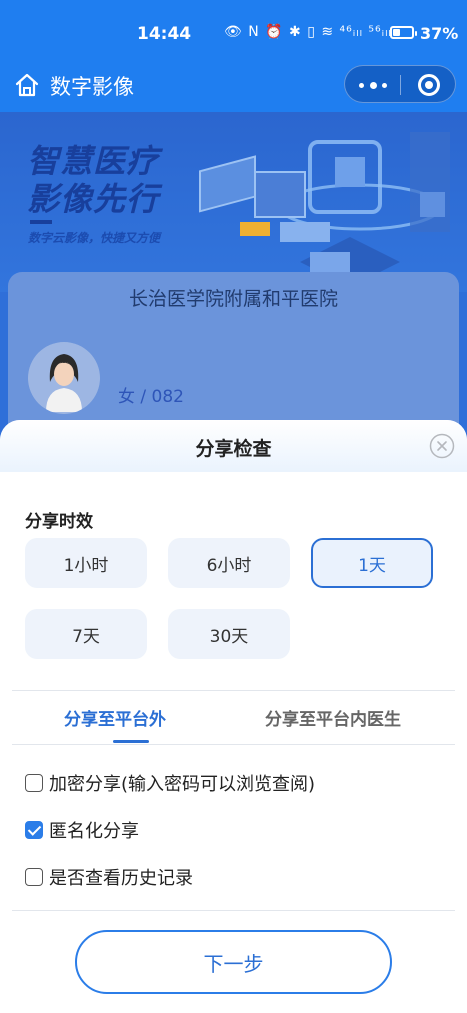 The height and width of the screenshot is (1013, 467). I want to click on banner-illustration, so click(324, 209).